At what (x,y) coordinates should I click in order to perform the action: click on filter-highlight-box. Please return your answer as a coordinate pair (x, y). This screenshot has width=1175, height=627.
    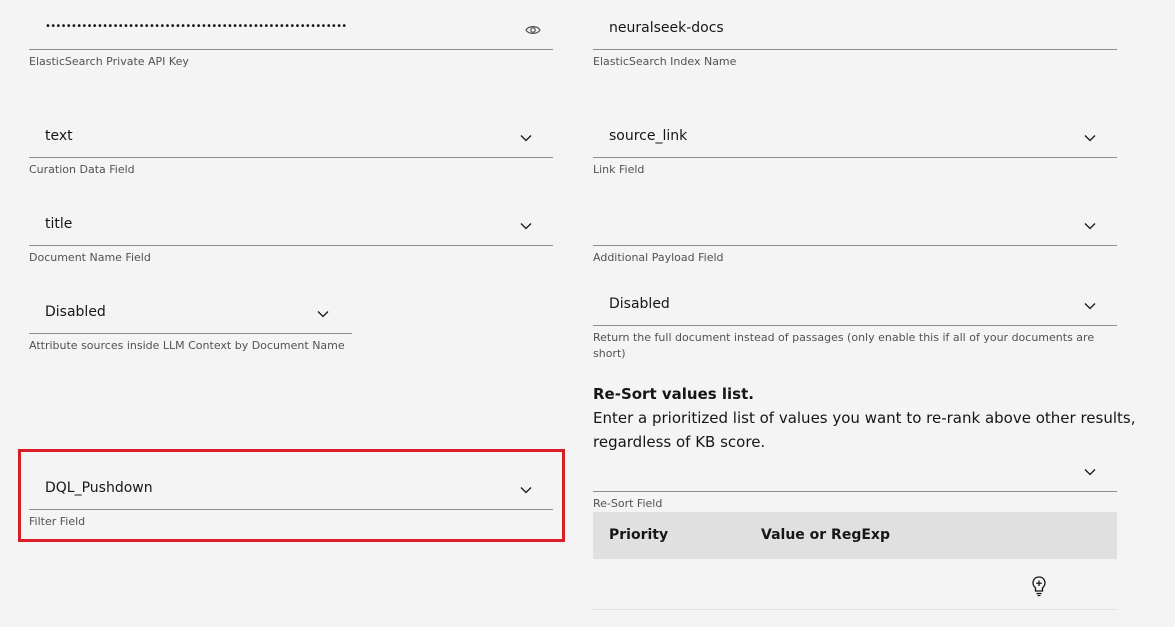
    Looking at the image, I should click on (291, 495).